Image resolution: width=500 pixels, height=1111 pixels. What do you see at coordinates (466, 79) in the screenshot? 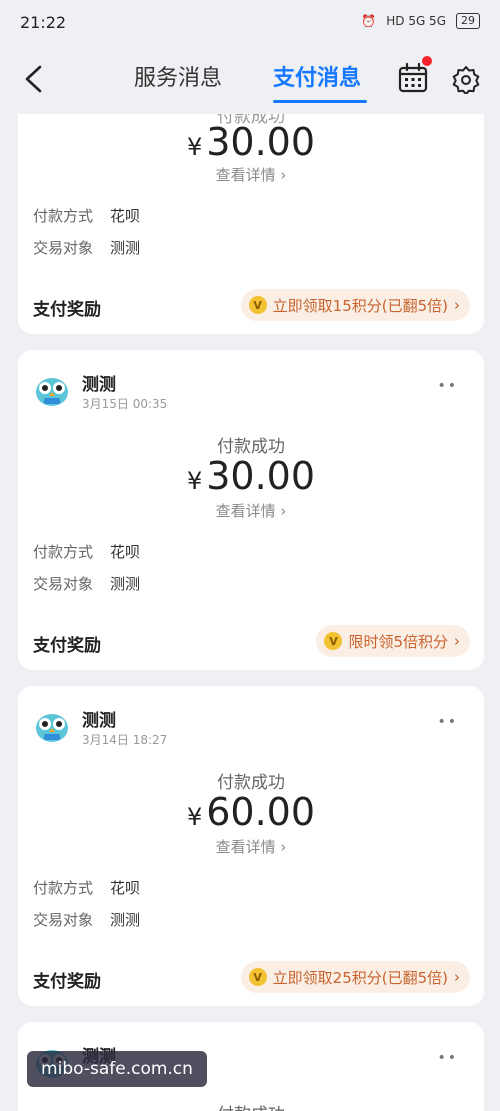
I see `gear-icon` at bounding box center [466, 79].